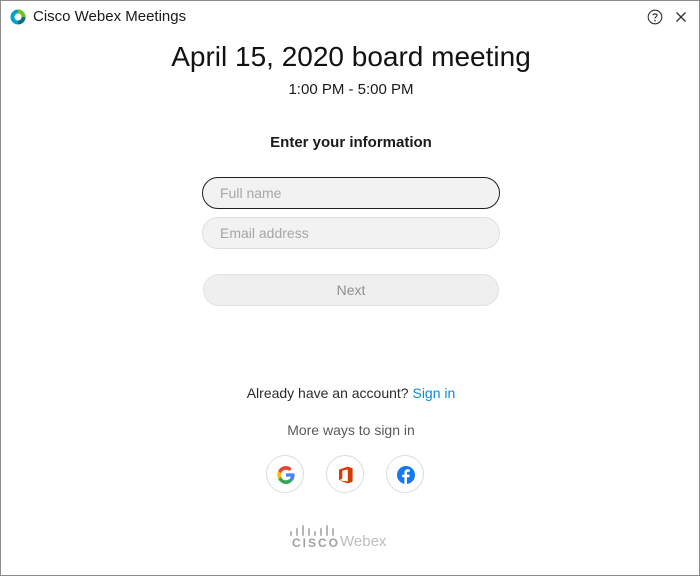 Image resolution: width=700 pixels, height=576 pixels. I want to click on google-sign-in-button, so click(285, 474).